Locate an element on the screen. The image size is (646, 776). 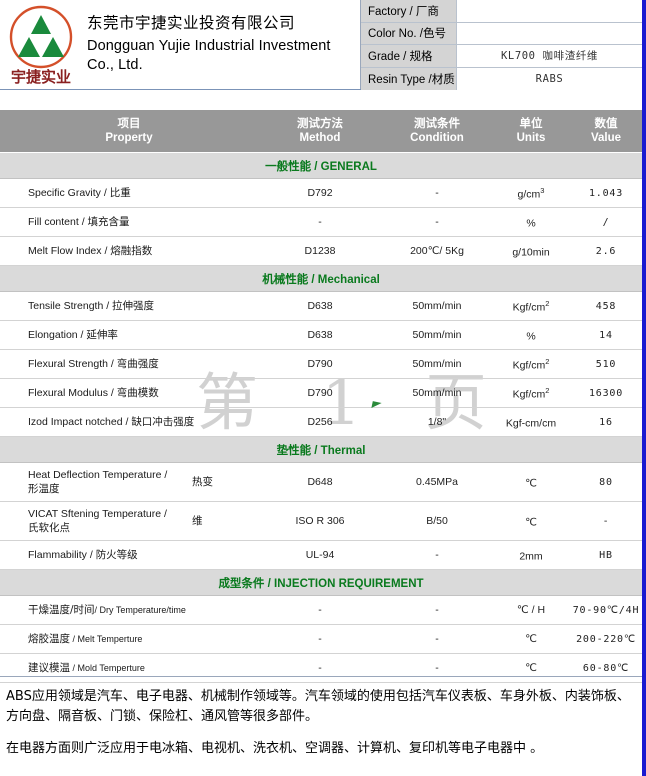
section-header-injection-cell: 成型条件 / INJECTION REQUIREMENT is located at coordinates (321, 582).